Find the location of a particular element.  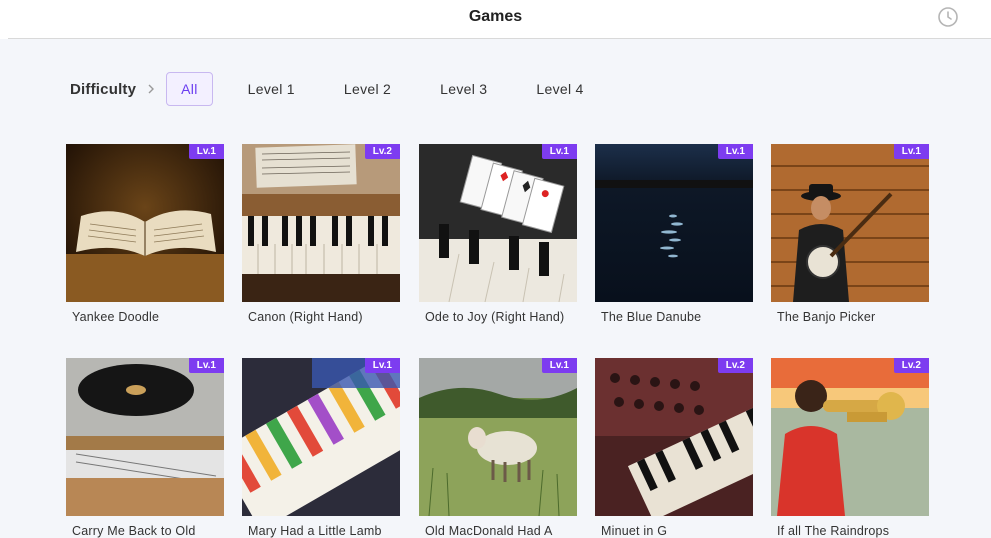

difficulty-label: Difficulty is located at coordinates (103, 89).